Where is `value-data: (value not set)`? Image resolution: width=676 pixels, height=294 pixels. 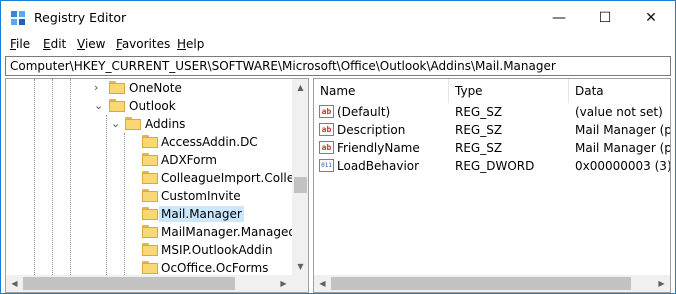 value-data: (value not set) is located at coordinates (619, 112).